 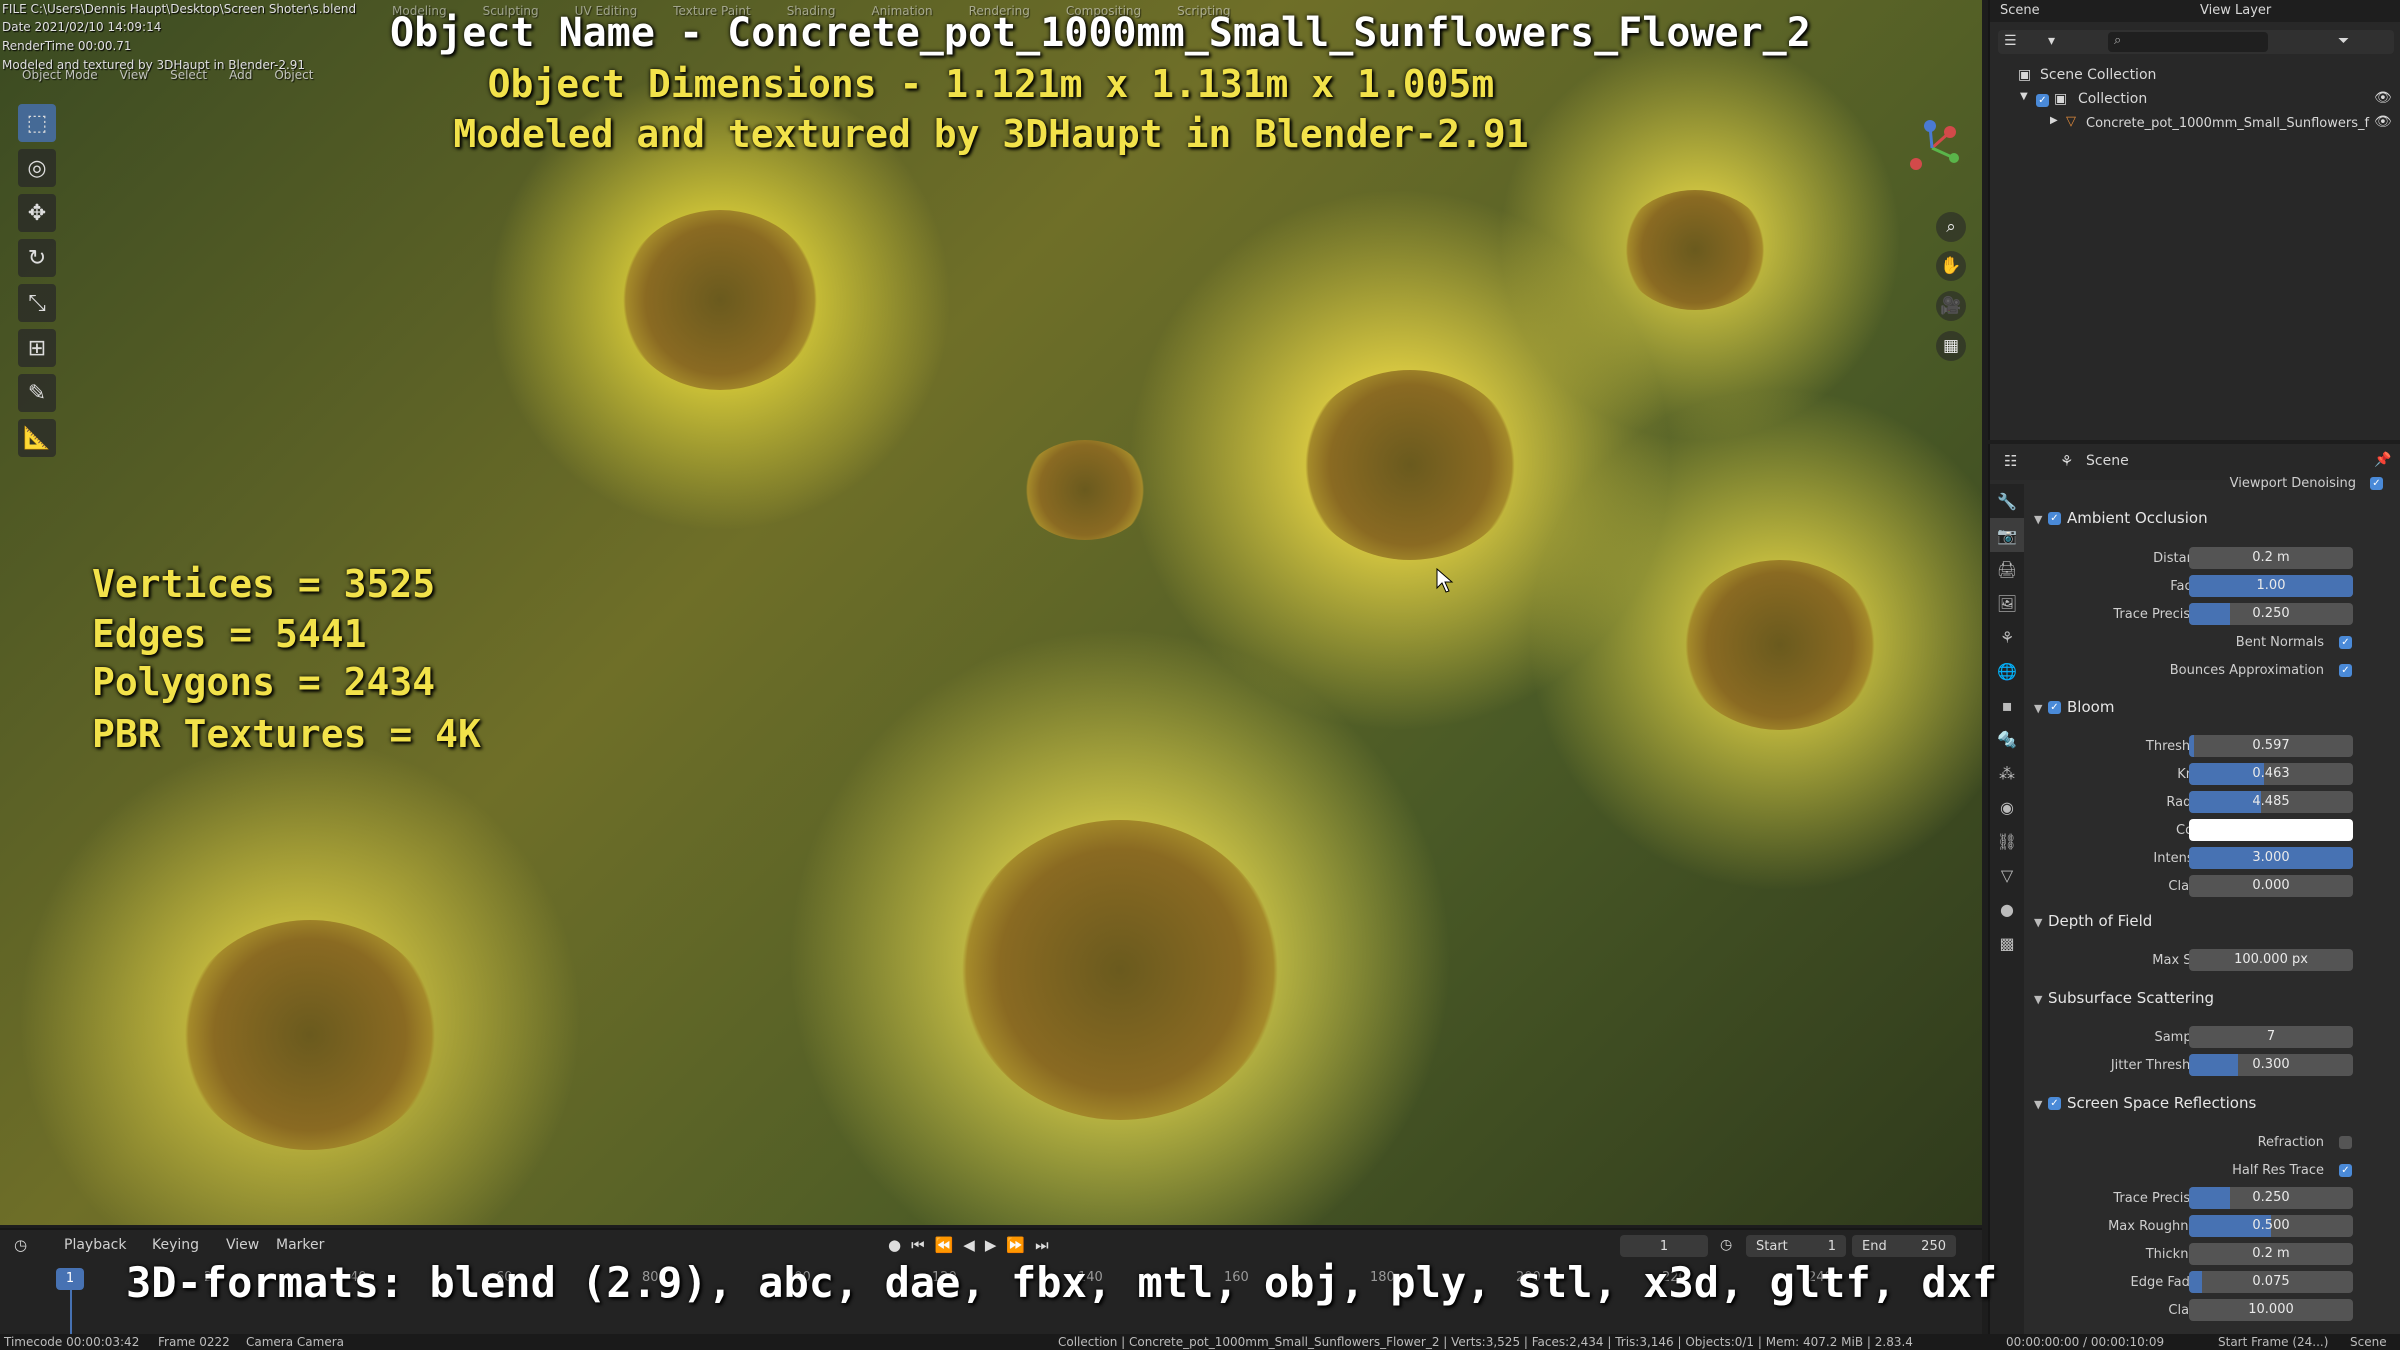 I want to click on bloom-radius-slider: 4.485, so click(x=2271, y=802).